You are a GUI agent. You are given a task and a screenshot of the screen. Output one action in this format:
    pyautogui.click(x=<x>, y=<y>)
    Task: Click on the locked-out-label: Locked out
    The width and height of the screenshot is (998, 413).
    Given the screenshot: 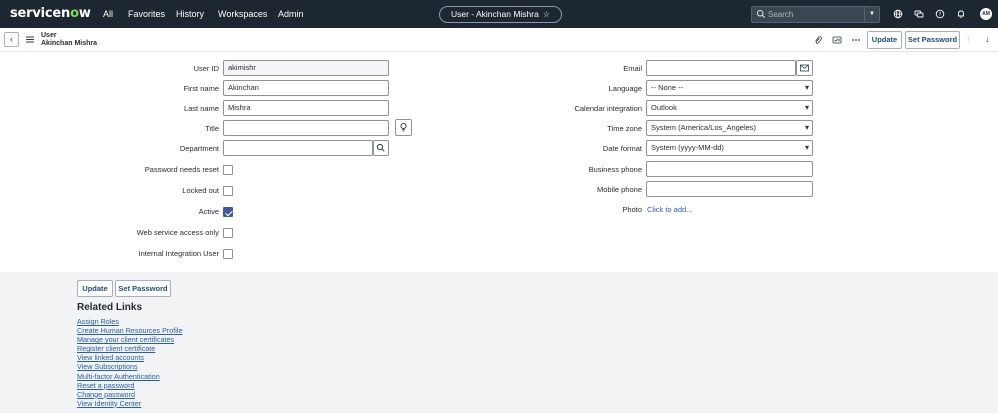 What is the action you would take?
    pyautogui.click(x=200, y=190)
    